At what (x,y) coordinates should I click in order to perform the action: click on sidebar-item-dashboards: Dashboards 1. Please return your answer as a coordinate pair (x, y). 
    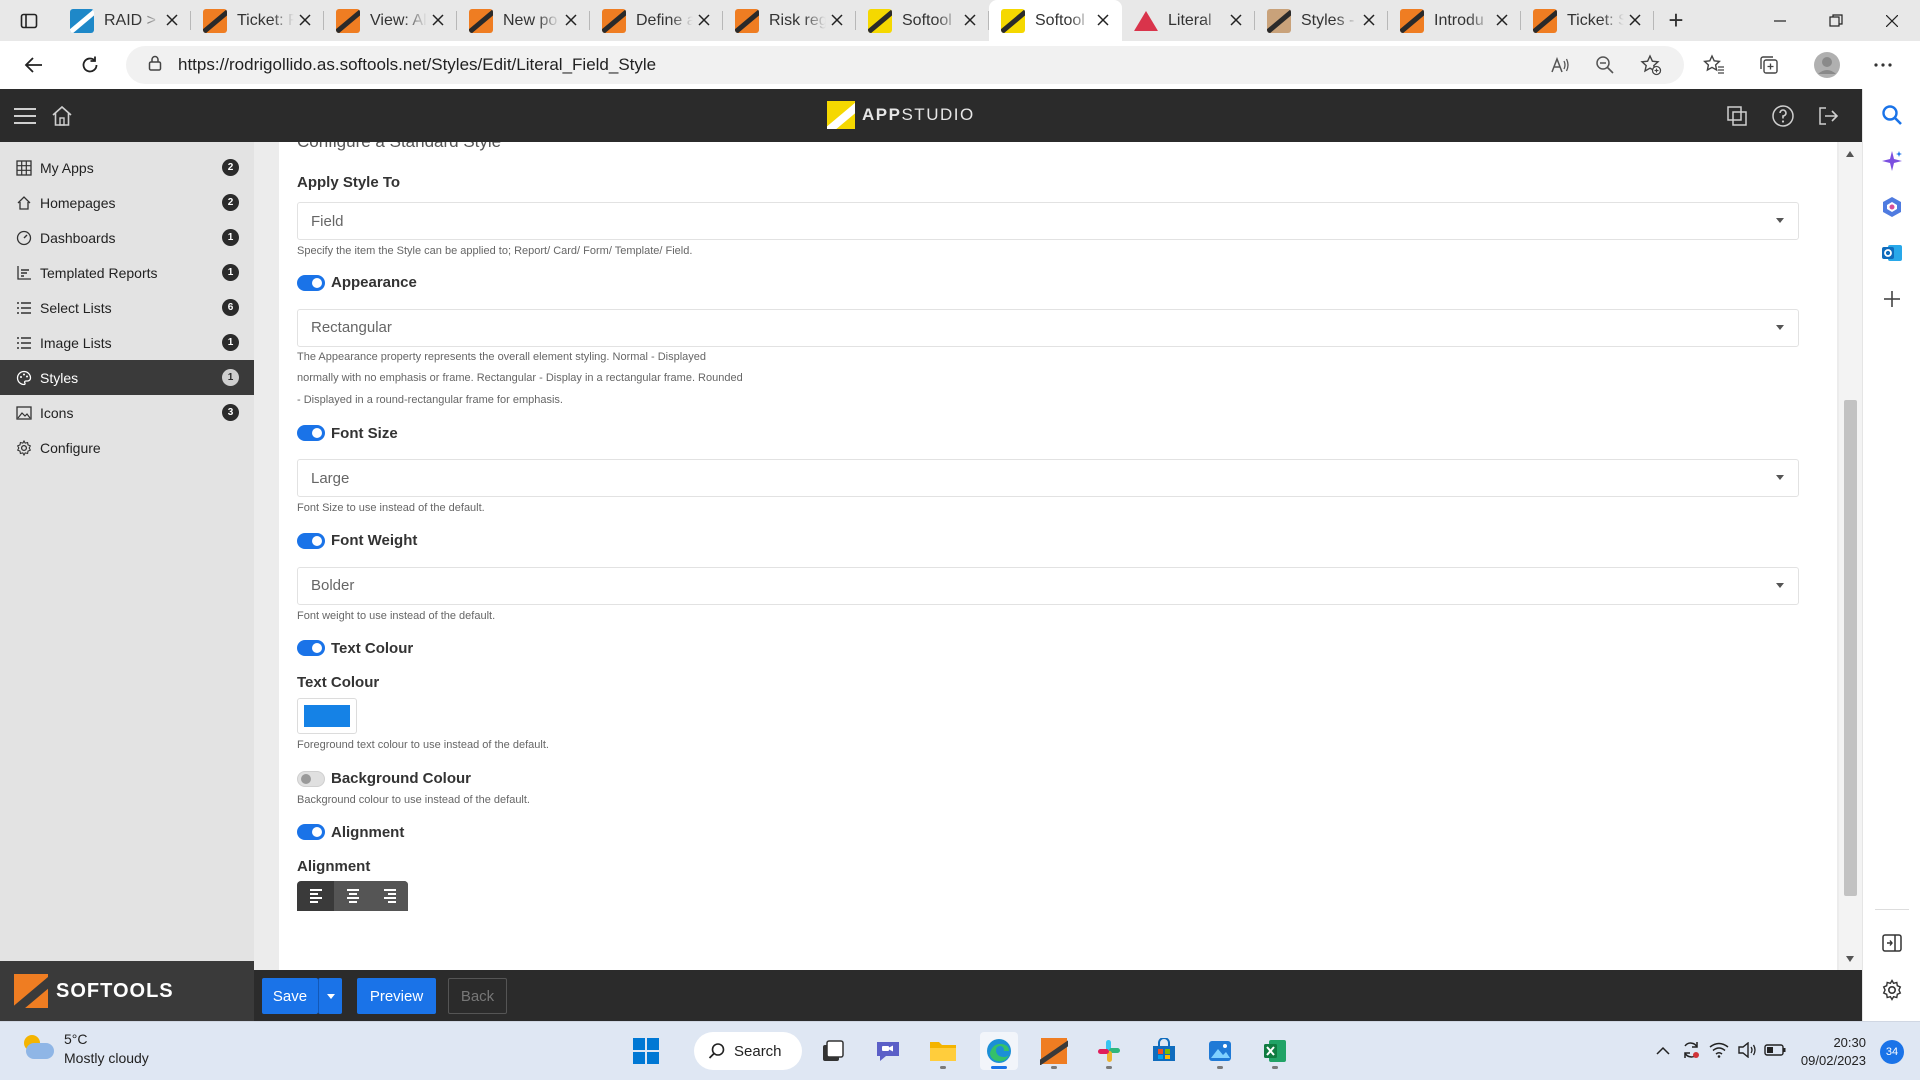
    Looking at the image, I should click on (127, 237).